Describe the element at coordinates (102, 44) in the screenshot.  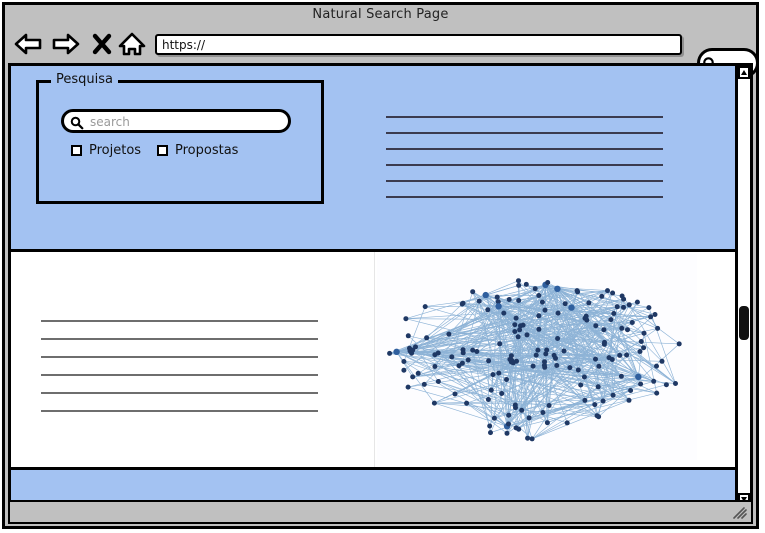
I see `close-x-icon` at that location.